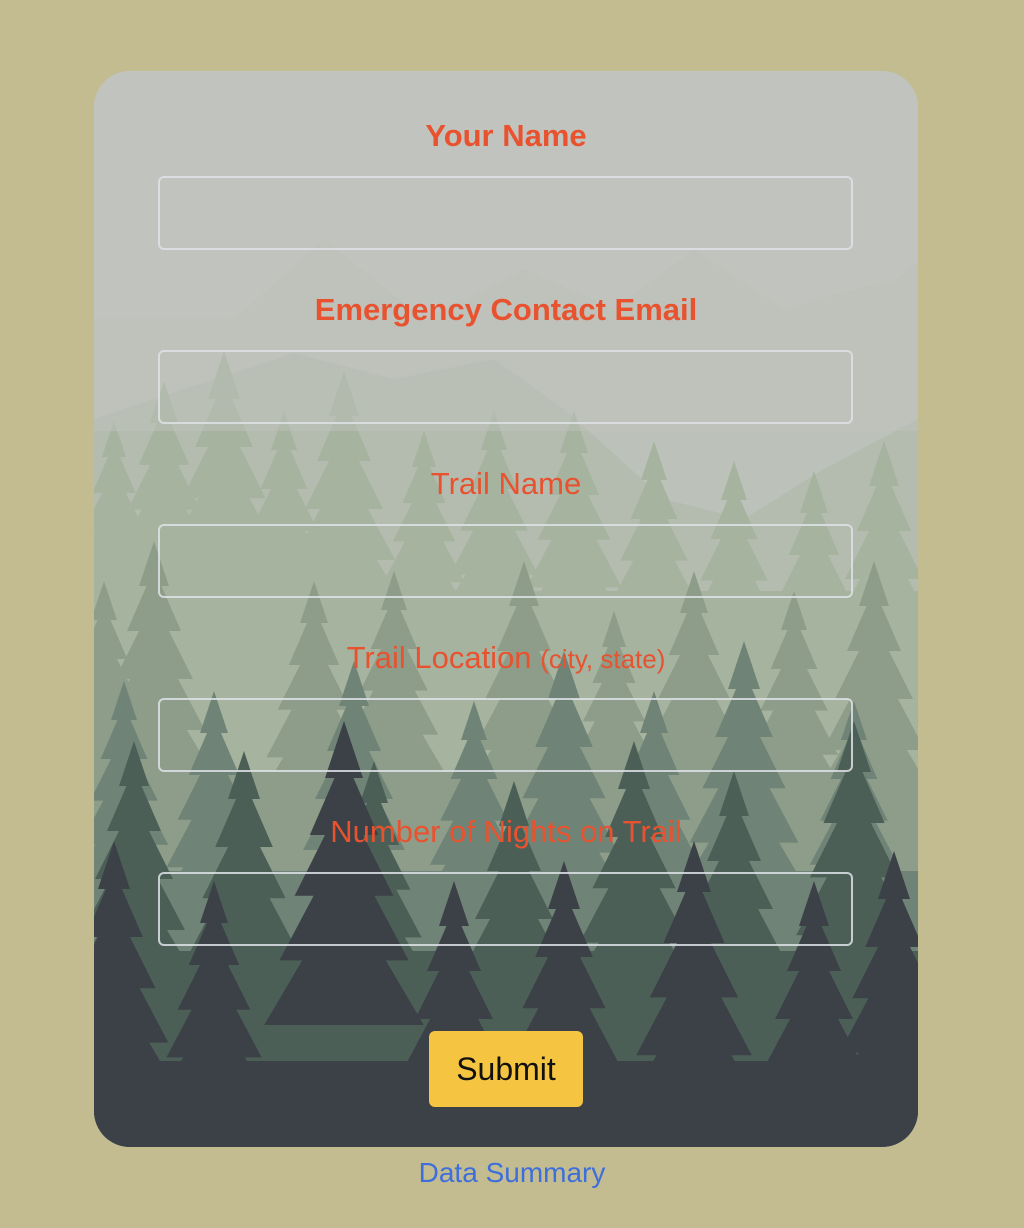  I want to click on nights-on-trail-input, so click(505, 909).